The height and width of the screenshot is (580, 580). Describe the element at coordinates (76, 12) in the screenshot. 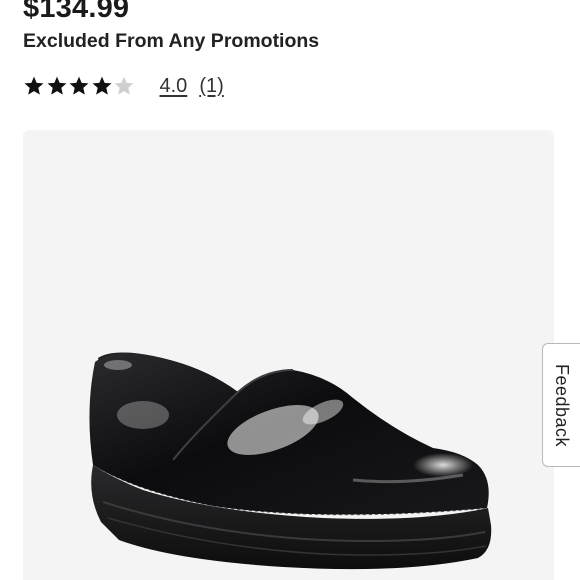

I see `product-price: $134.99` at that location.